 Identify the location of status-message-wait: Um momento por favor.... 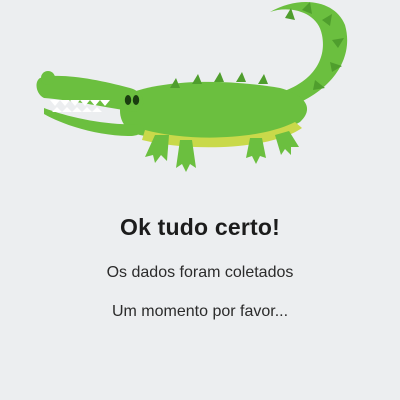
(200, 311).